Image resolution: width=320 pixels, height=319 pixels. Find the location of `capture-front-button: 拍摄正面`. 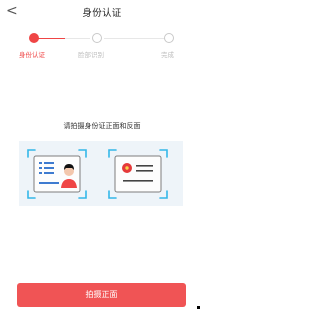

capture-front-button: 拍摄正面 is located at coordinates (101, 295).